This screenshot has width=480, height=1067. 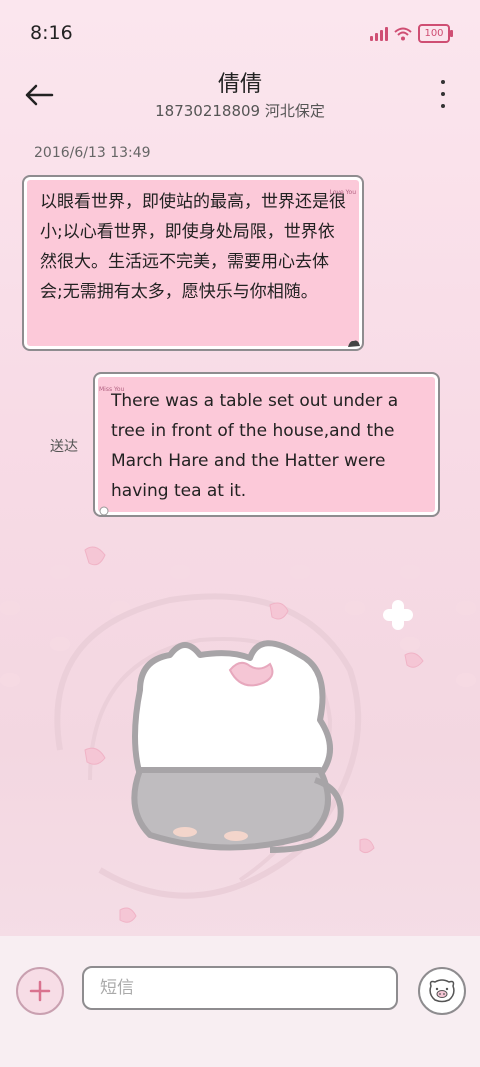 What do you see at coordinates (354, 343) in the screenshot?
I see `cat-sticker-icon` at bounding box center [354, 343].